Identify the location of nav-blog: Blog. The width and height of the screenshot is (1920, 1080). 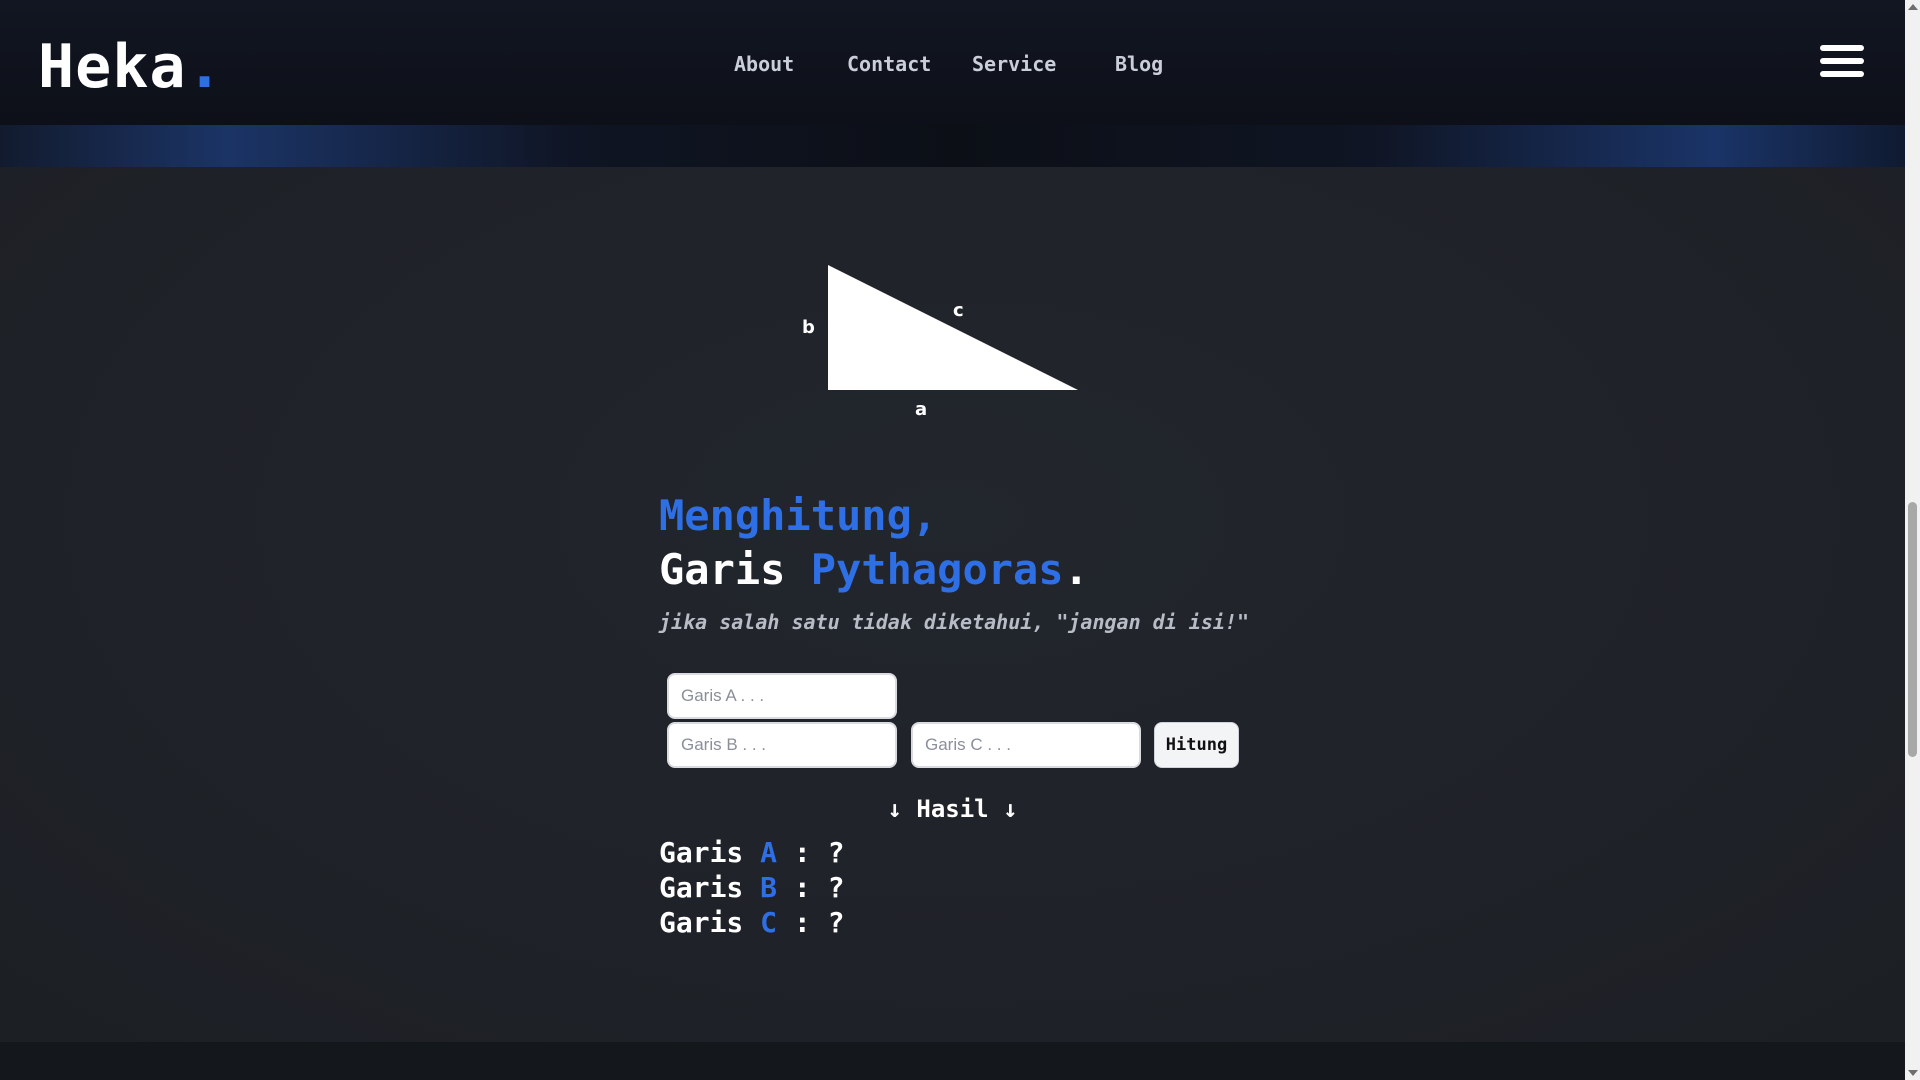
(1139, 64).